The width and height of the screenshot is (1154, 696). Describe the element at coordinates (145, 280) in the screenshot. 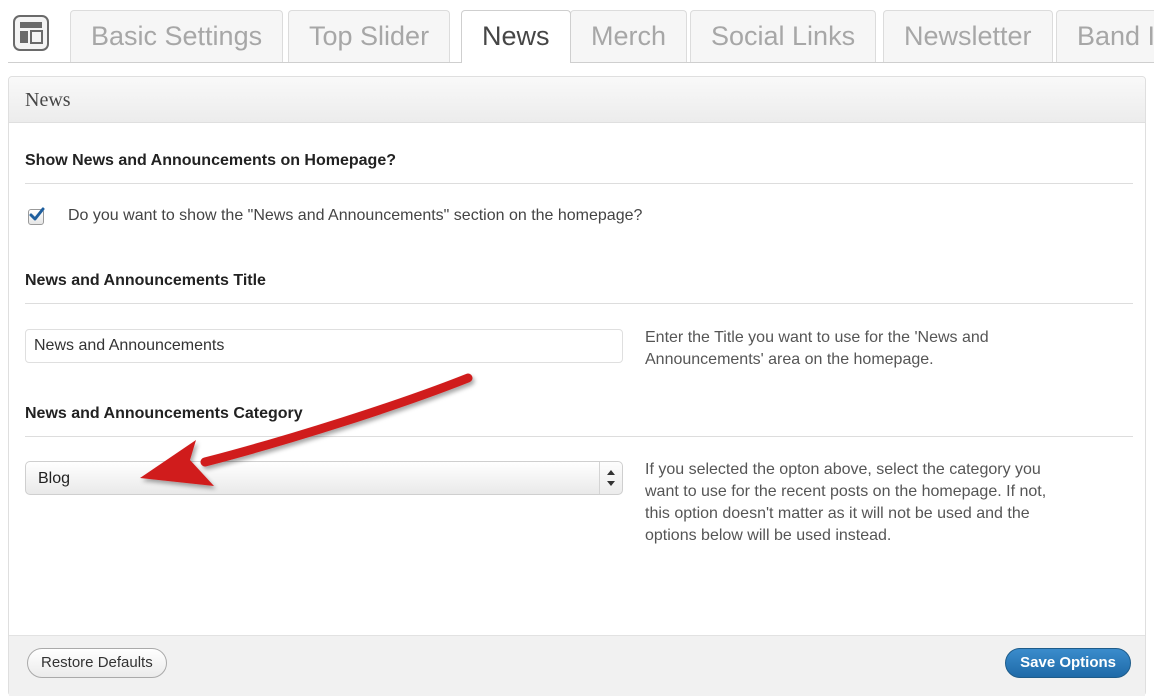

I see `news-title-heading: News and Announcements Title` at that location.